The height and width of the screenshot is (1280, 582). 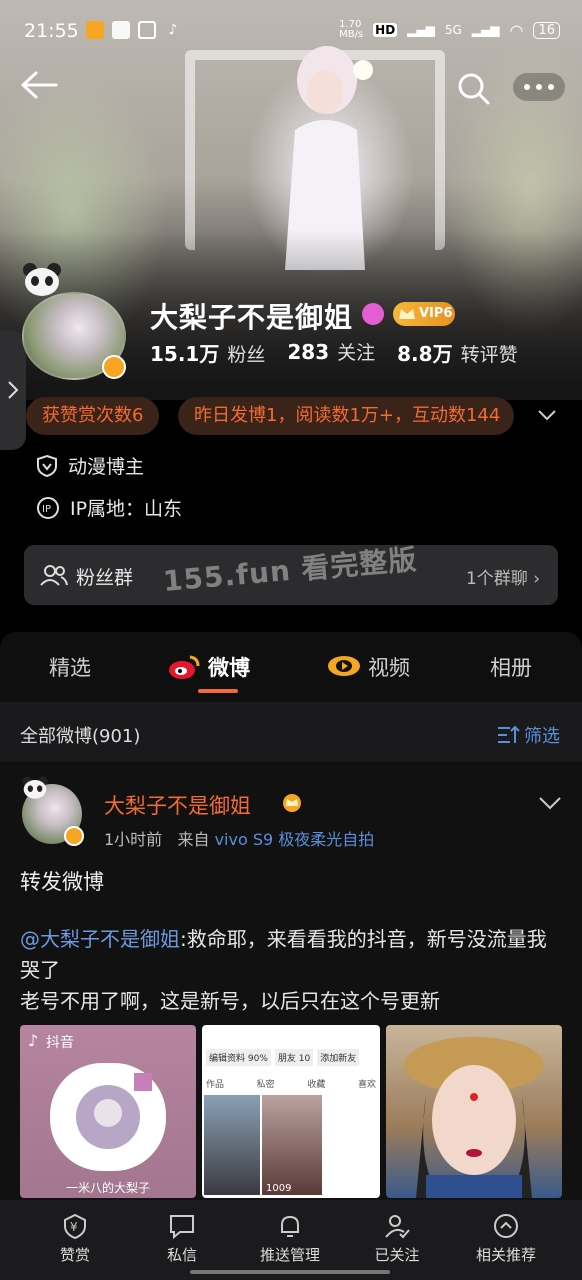 What do you see at coordinates (265, 1085) in the screenshot?
I see `subtab: 私密` at bounding box center [265, 1085].